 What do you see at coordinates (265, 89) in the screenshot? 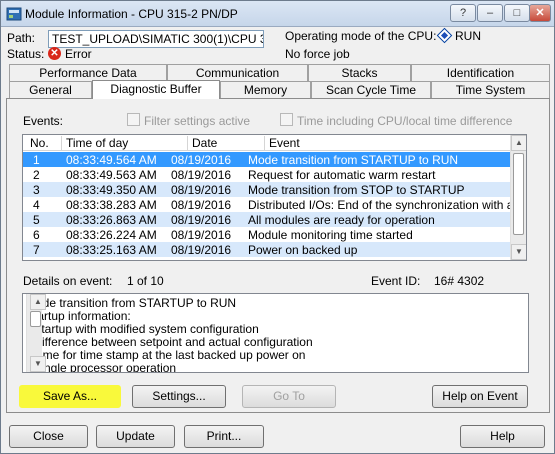
I see `tab-memory: Memory` at bounding box center [265, 89].